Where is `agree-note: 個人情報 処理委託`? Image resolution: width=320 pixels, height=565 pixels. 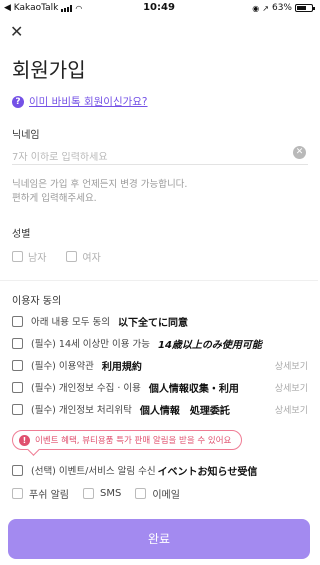
agree-note: 個人情報 処理委託 is located at coordinates (184, 411).